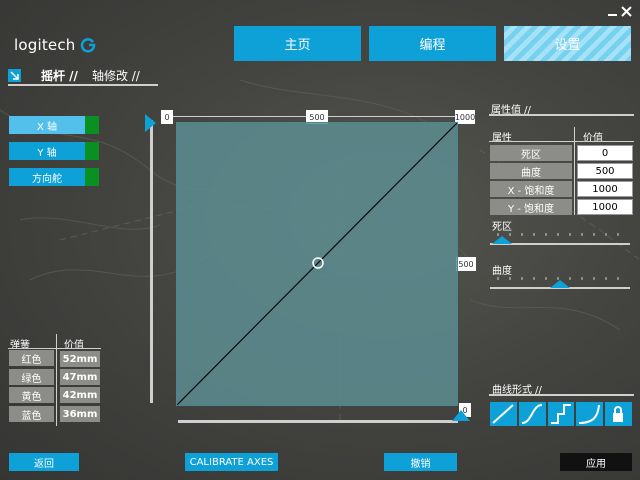  I want to click on spring-name: 绿色, so click(31, 377).